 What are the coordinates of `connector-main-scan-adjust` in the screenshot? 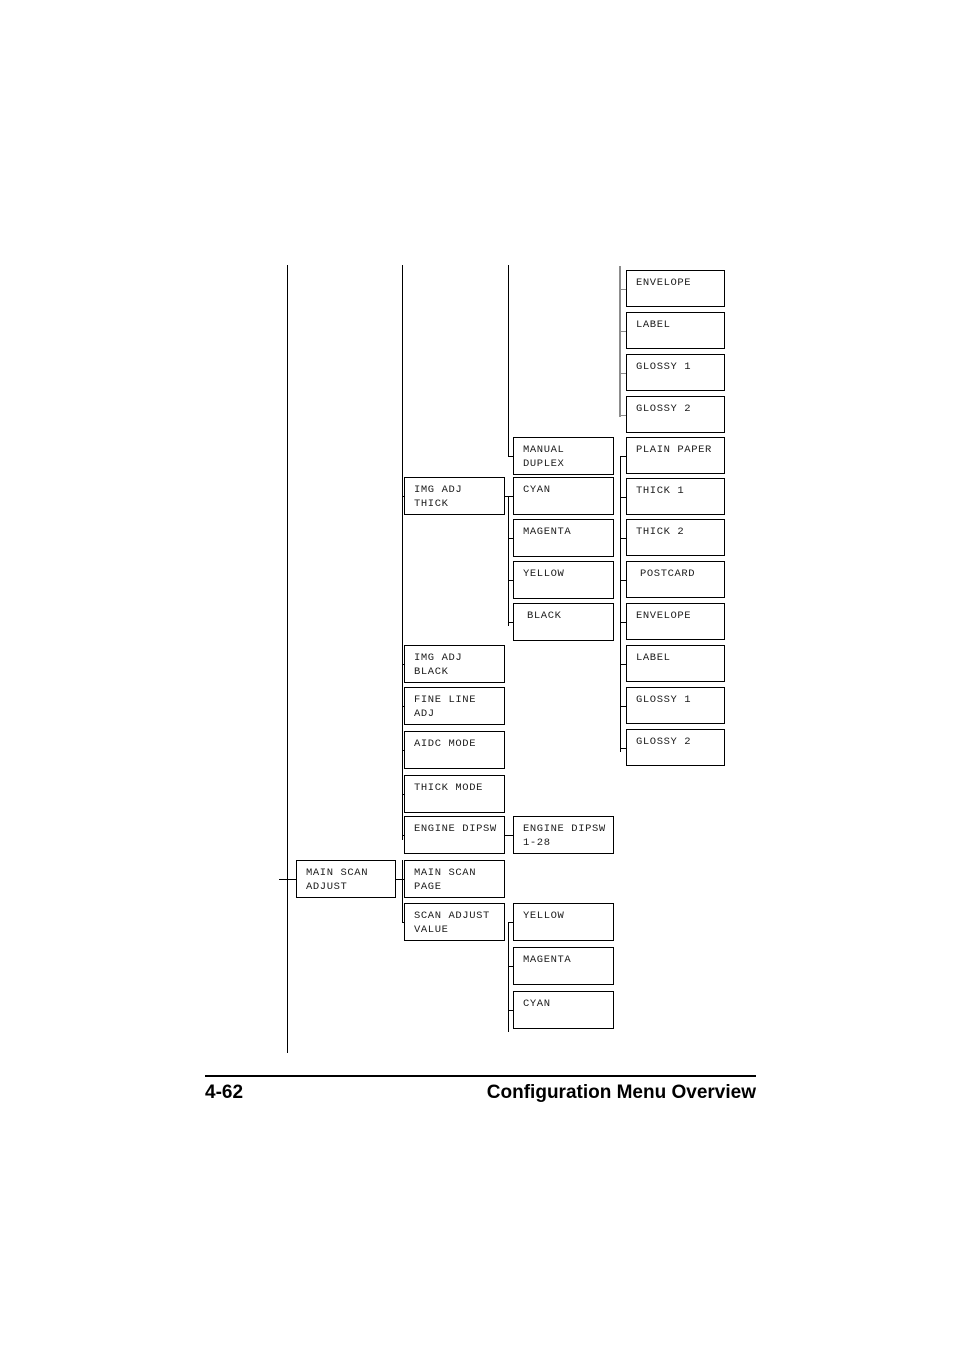 It's located at (291, 880).